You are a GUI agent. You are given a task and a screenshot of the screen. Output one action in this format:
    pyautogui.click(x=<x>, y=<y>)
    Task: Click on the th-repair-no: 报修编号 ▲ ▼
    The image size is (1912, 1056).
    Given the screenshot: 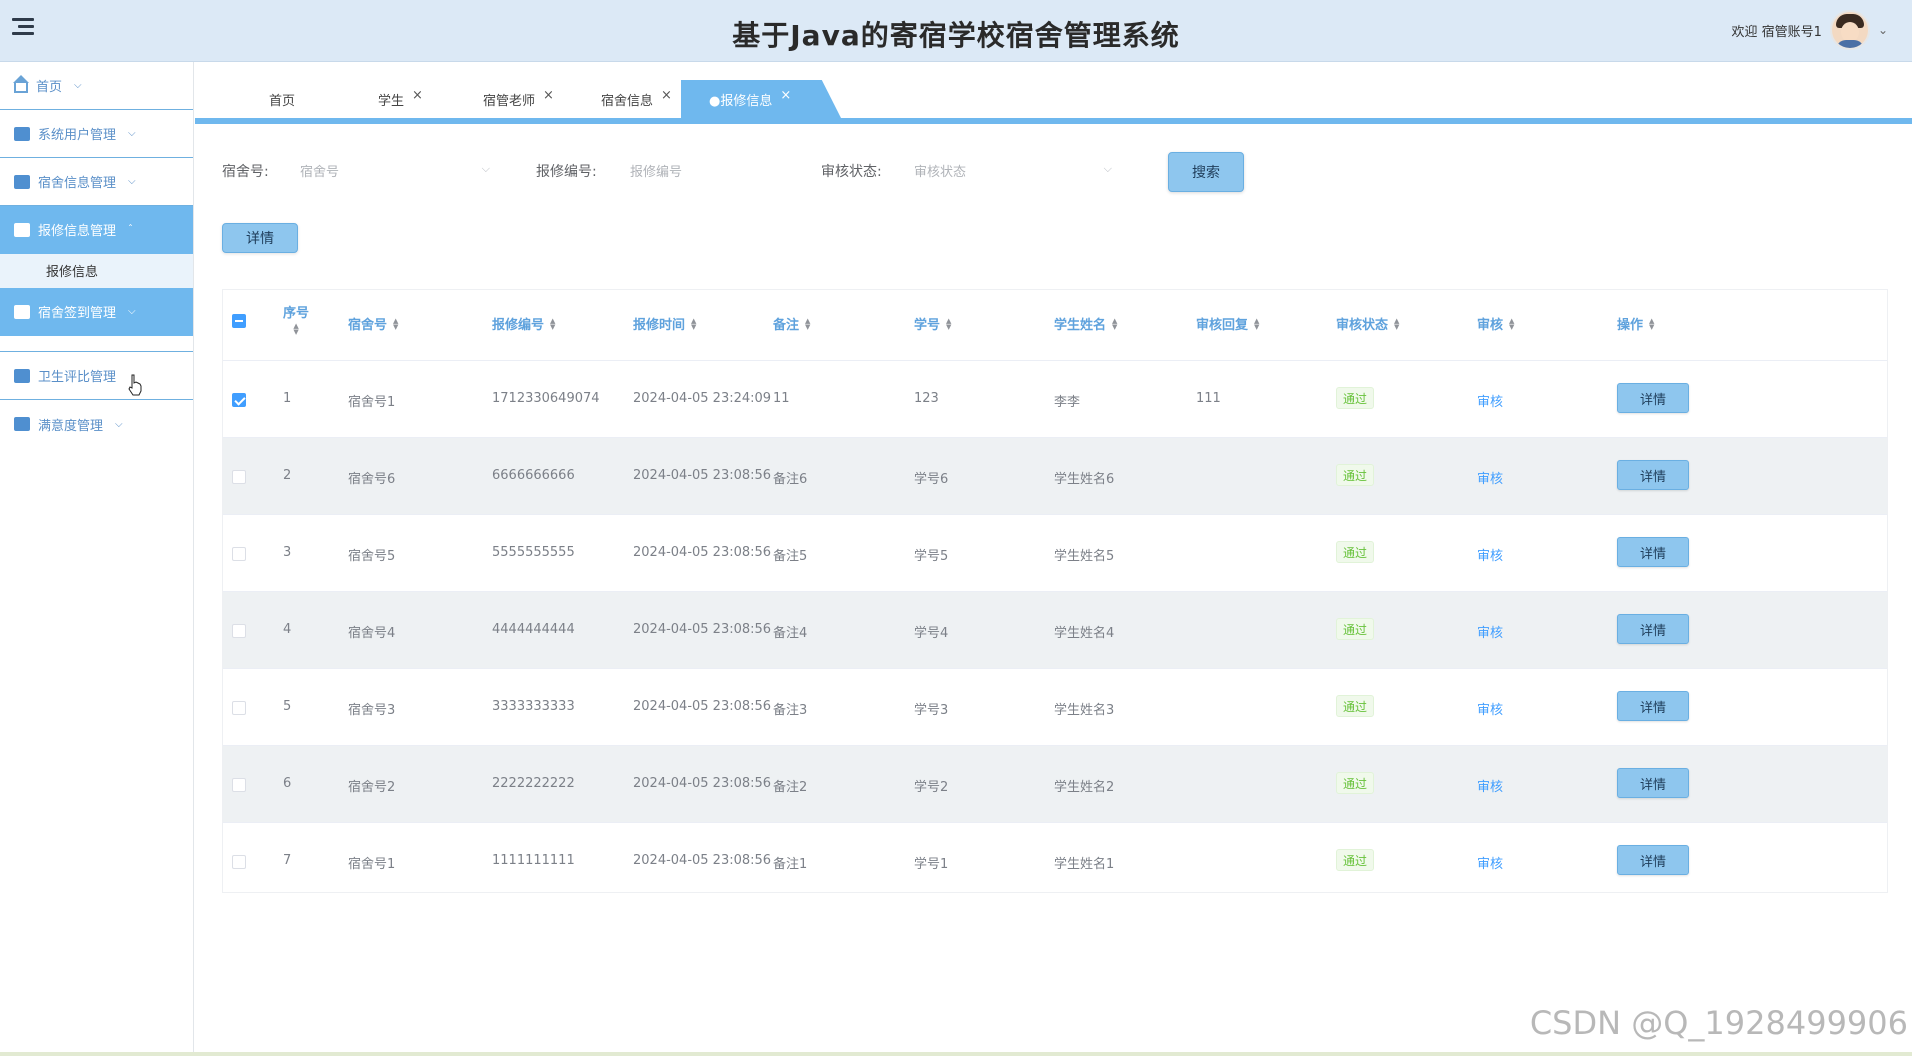 What is the action you would take?
    pyautogui.click(x=523, y=323)
    